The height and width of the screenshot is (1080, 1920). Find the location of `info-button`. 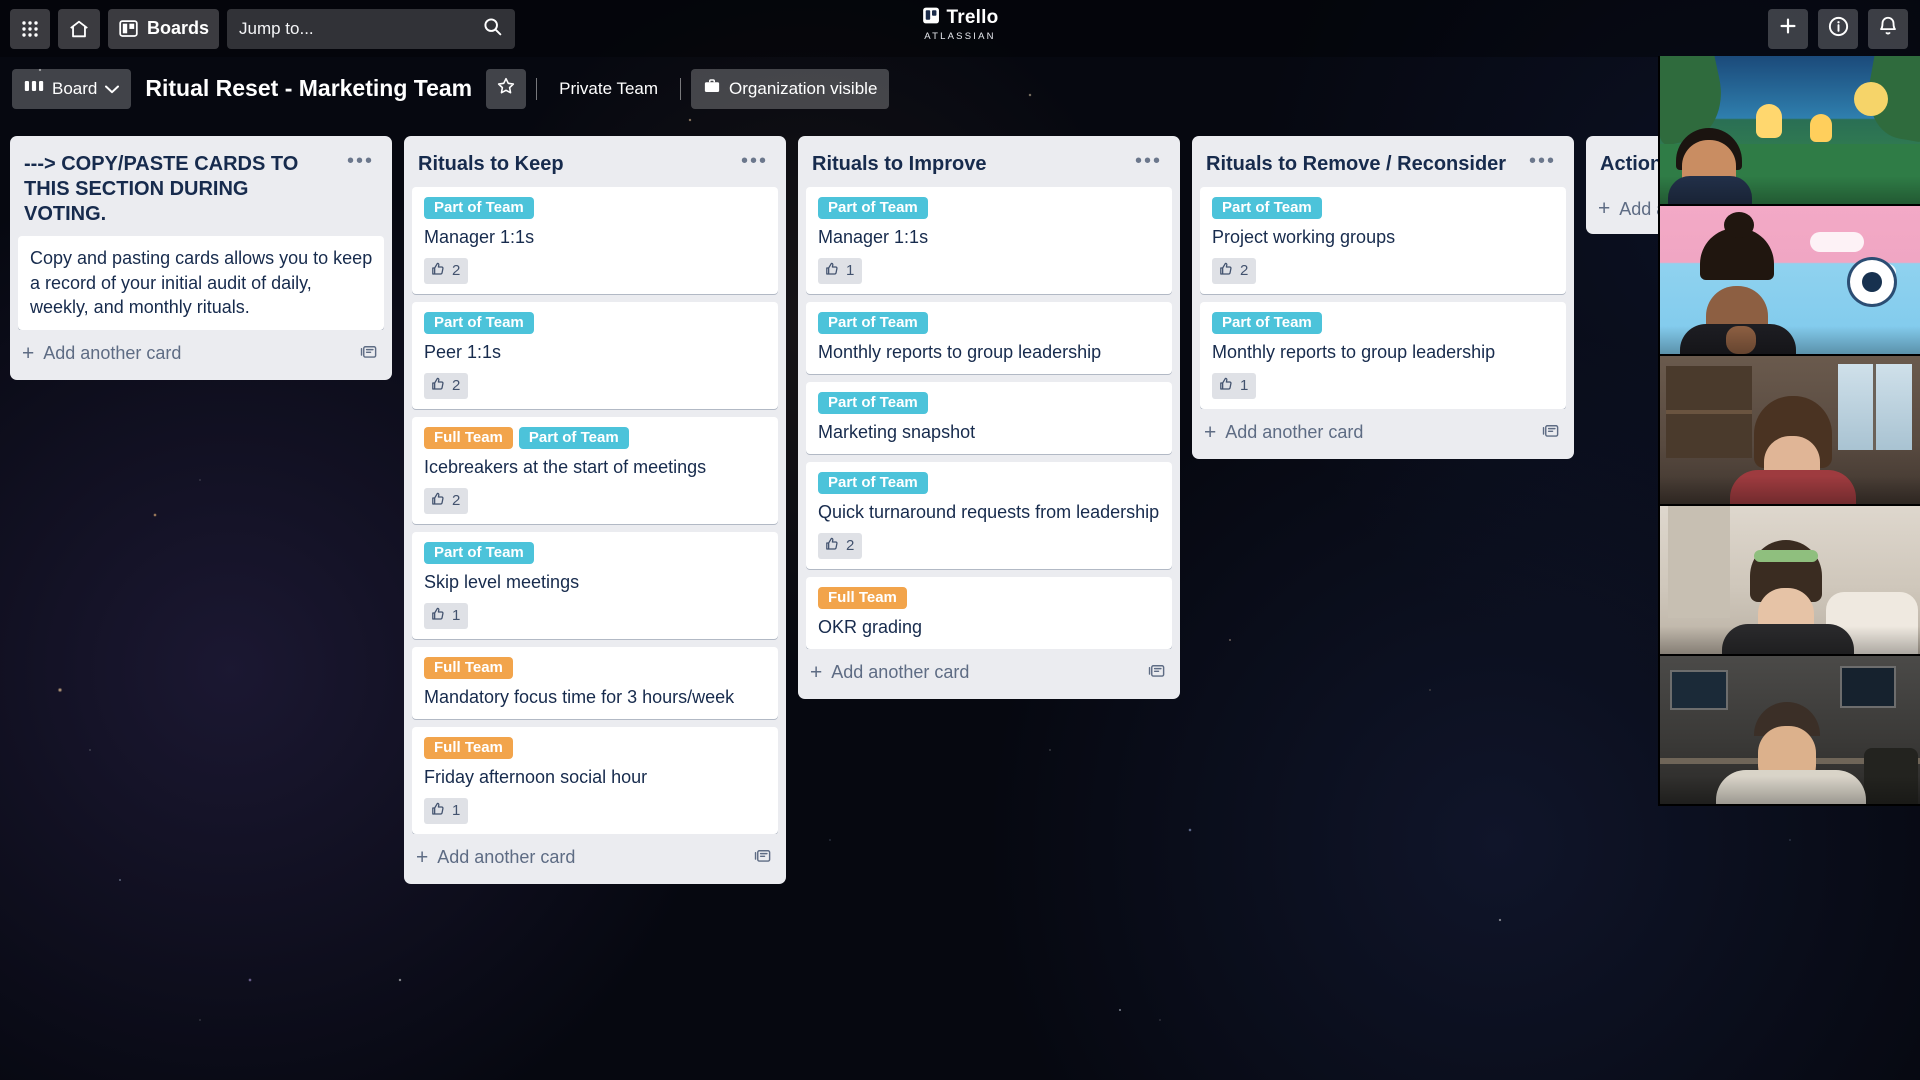

info-button is located at coordinates (1838, 28).